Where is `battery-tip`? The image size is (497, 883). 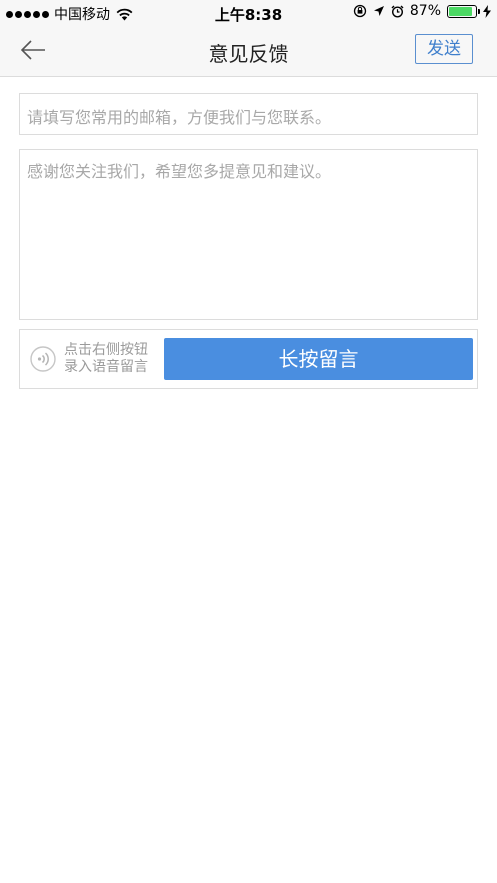 battery-tip is located at coordinates (479, 11).